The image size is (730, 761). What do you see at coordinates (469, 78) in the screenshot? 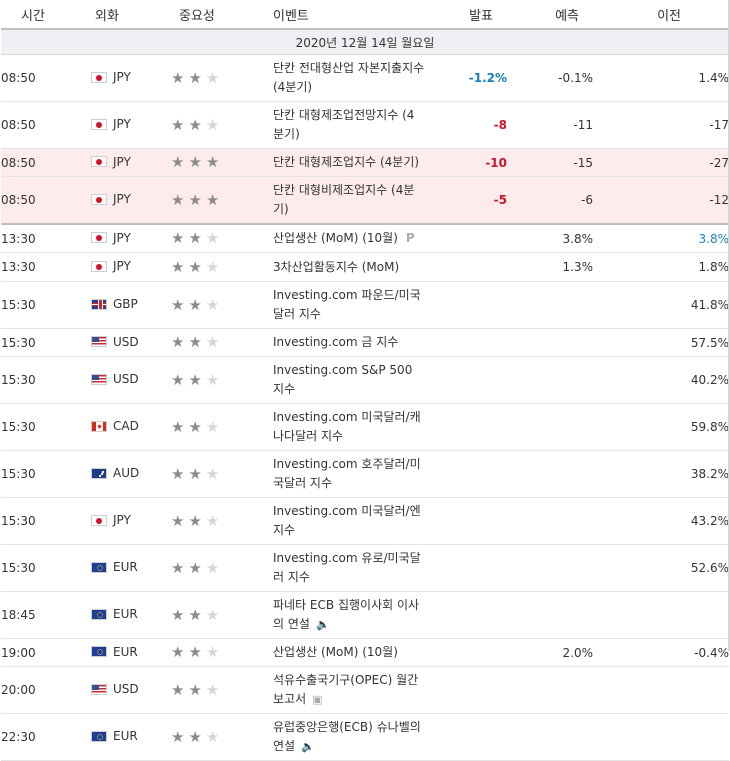
I see `event-actual: -1.2%` at bounding box center [469, 78].